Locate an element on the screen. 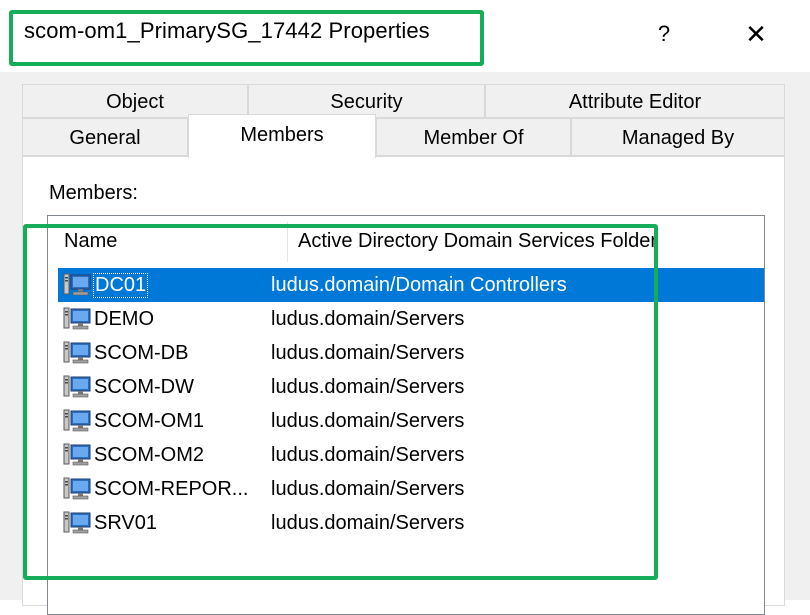 The image size is (810, 615). member-name: SCOM-OM2 is located at coordinates (149, 455).